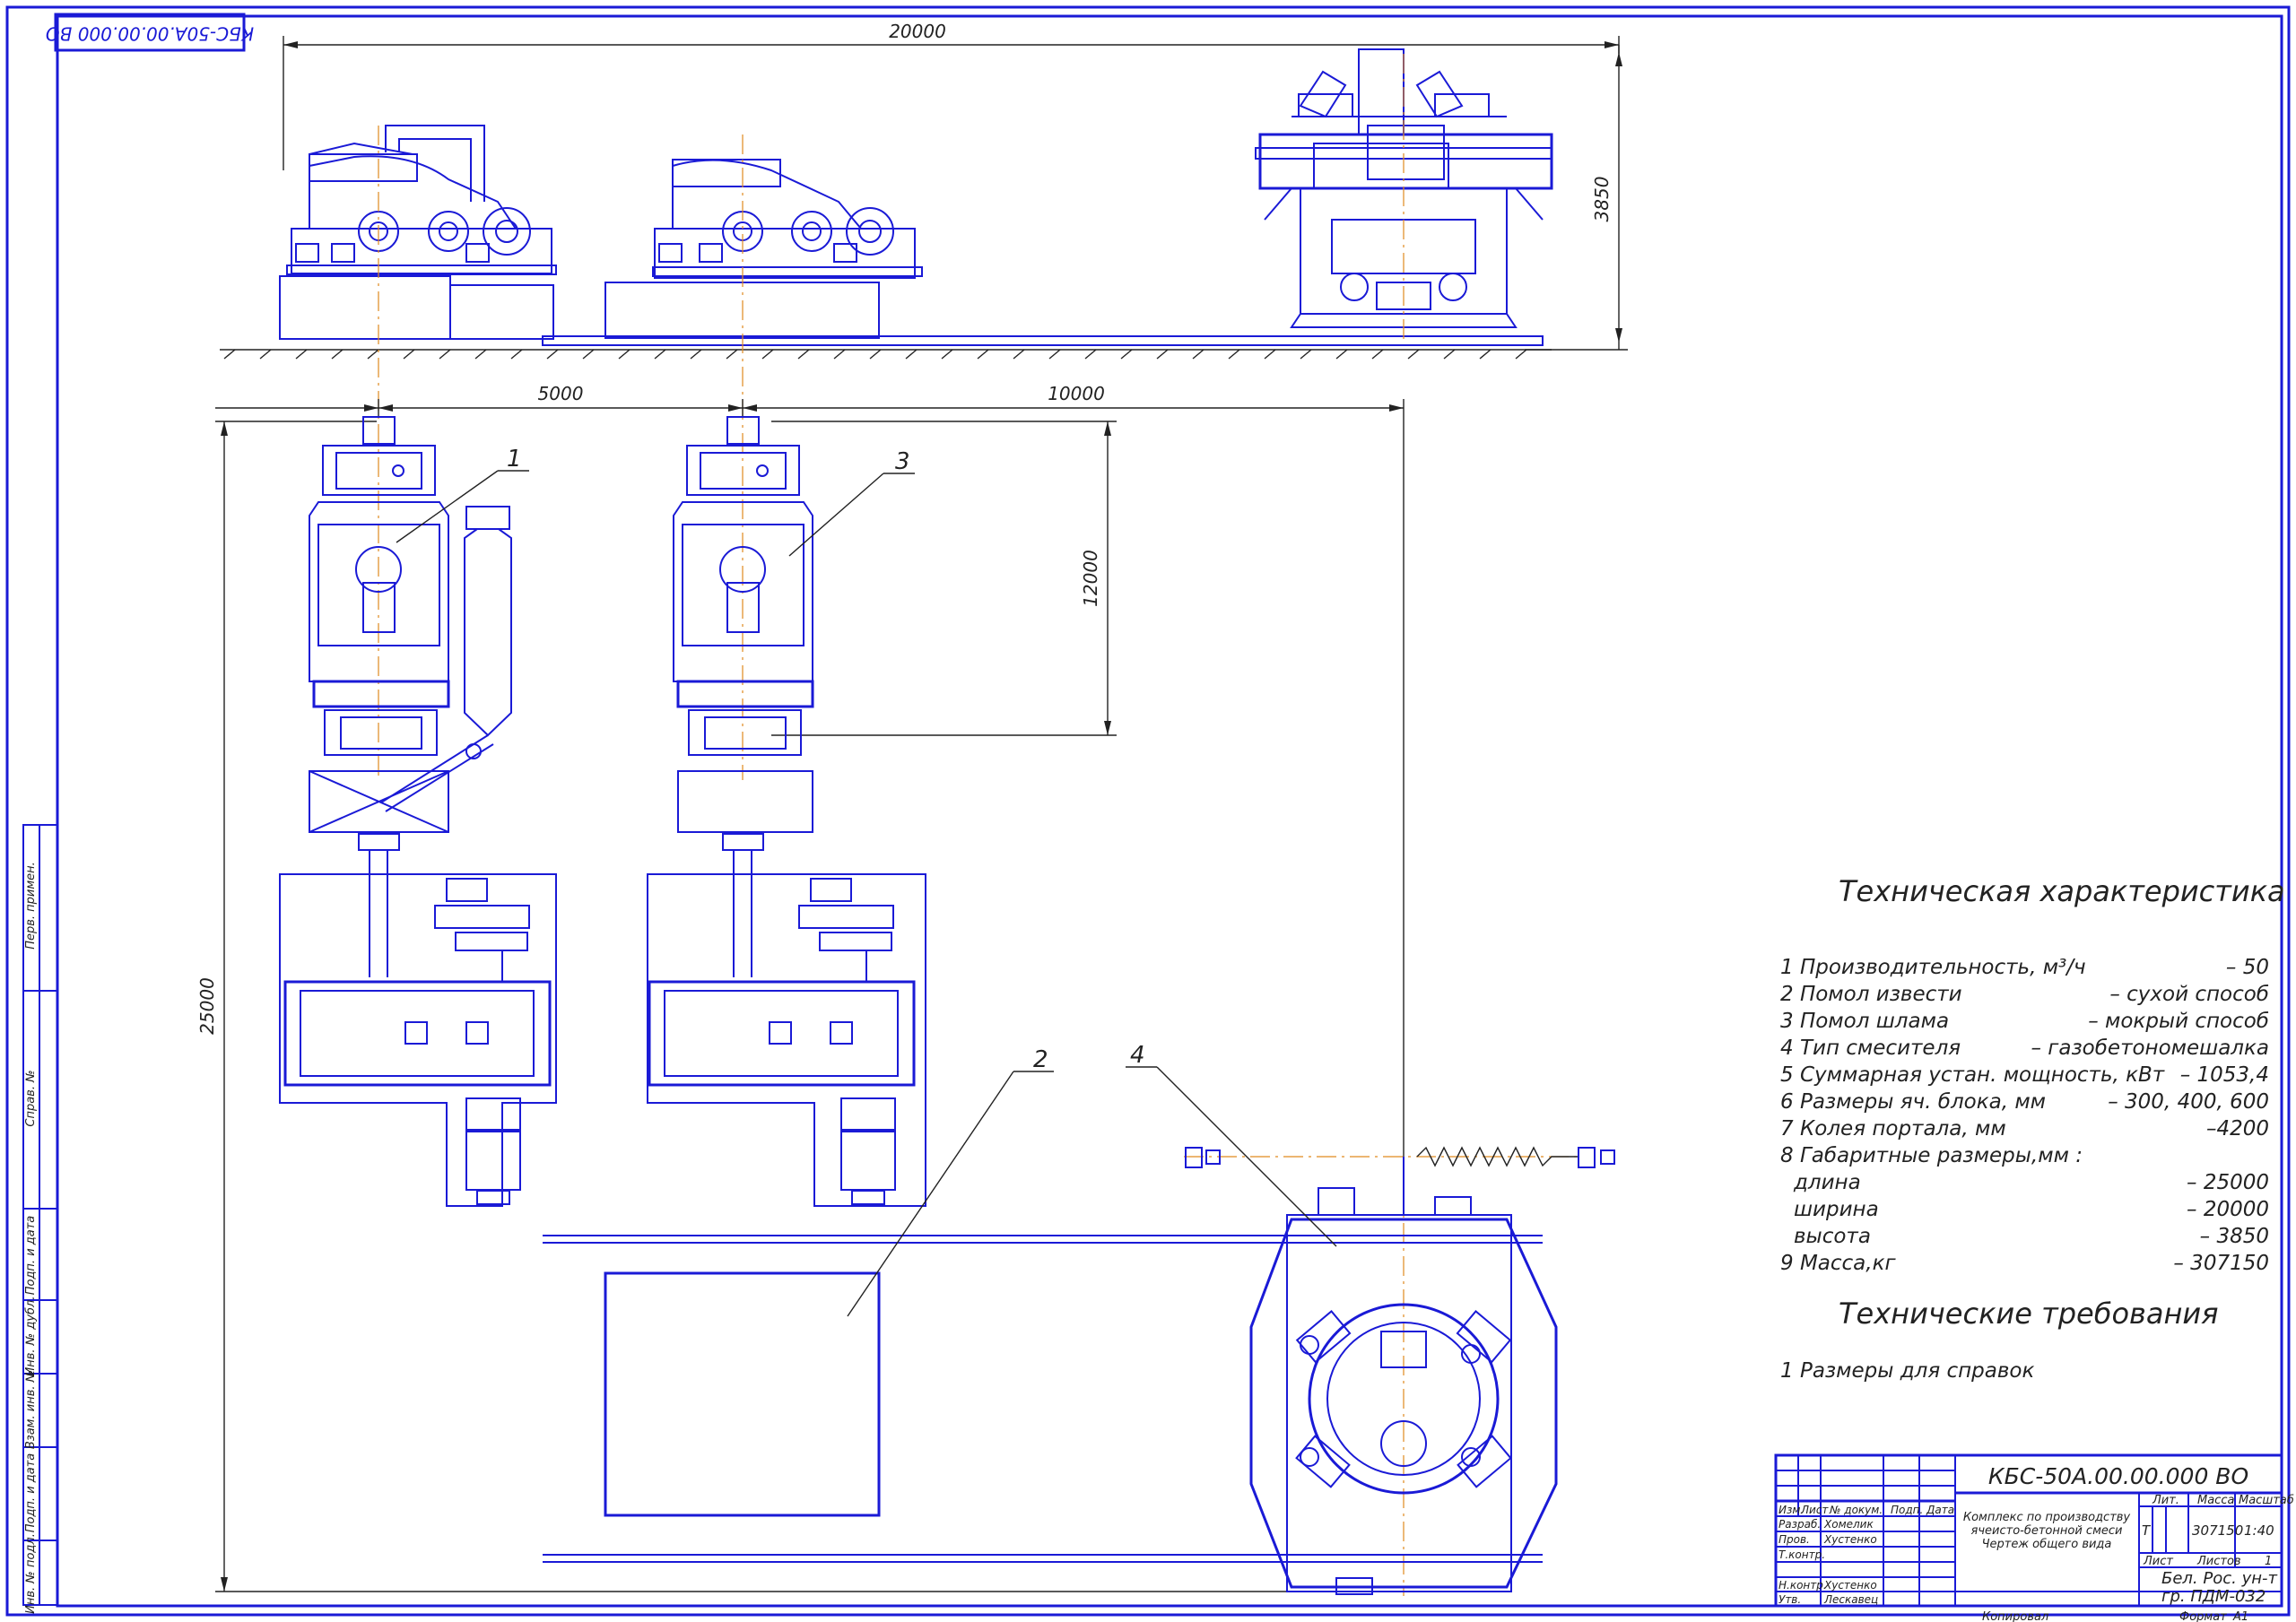 This screenshot has height=1622, width=2296. What do you see at coordinates (1076, 393) in the screenshot?
I see `dim-span-b: 10000` at bounding box center [1076, 393].